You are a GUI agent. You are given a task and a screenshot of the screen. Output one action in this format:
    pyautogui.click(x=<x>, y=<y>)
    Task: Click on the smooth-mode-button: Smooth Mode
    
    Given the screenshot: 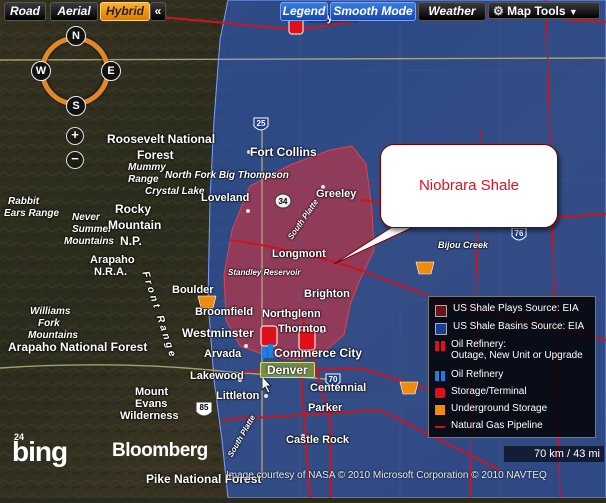 What is the action you would take?
    pyautogui.click(x=373, y=11)
    